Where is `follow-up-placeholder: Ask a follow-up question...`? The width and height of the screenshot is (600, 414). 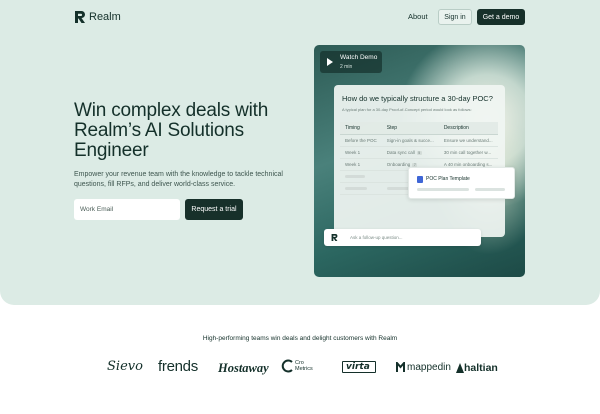 follow-up-placeholder: Ask a follow-up question... is located at coordinates (376, 237).